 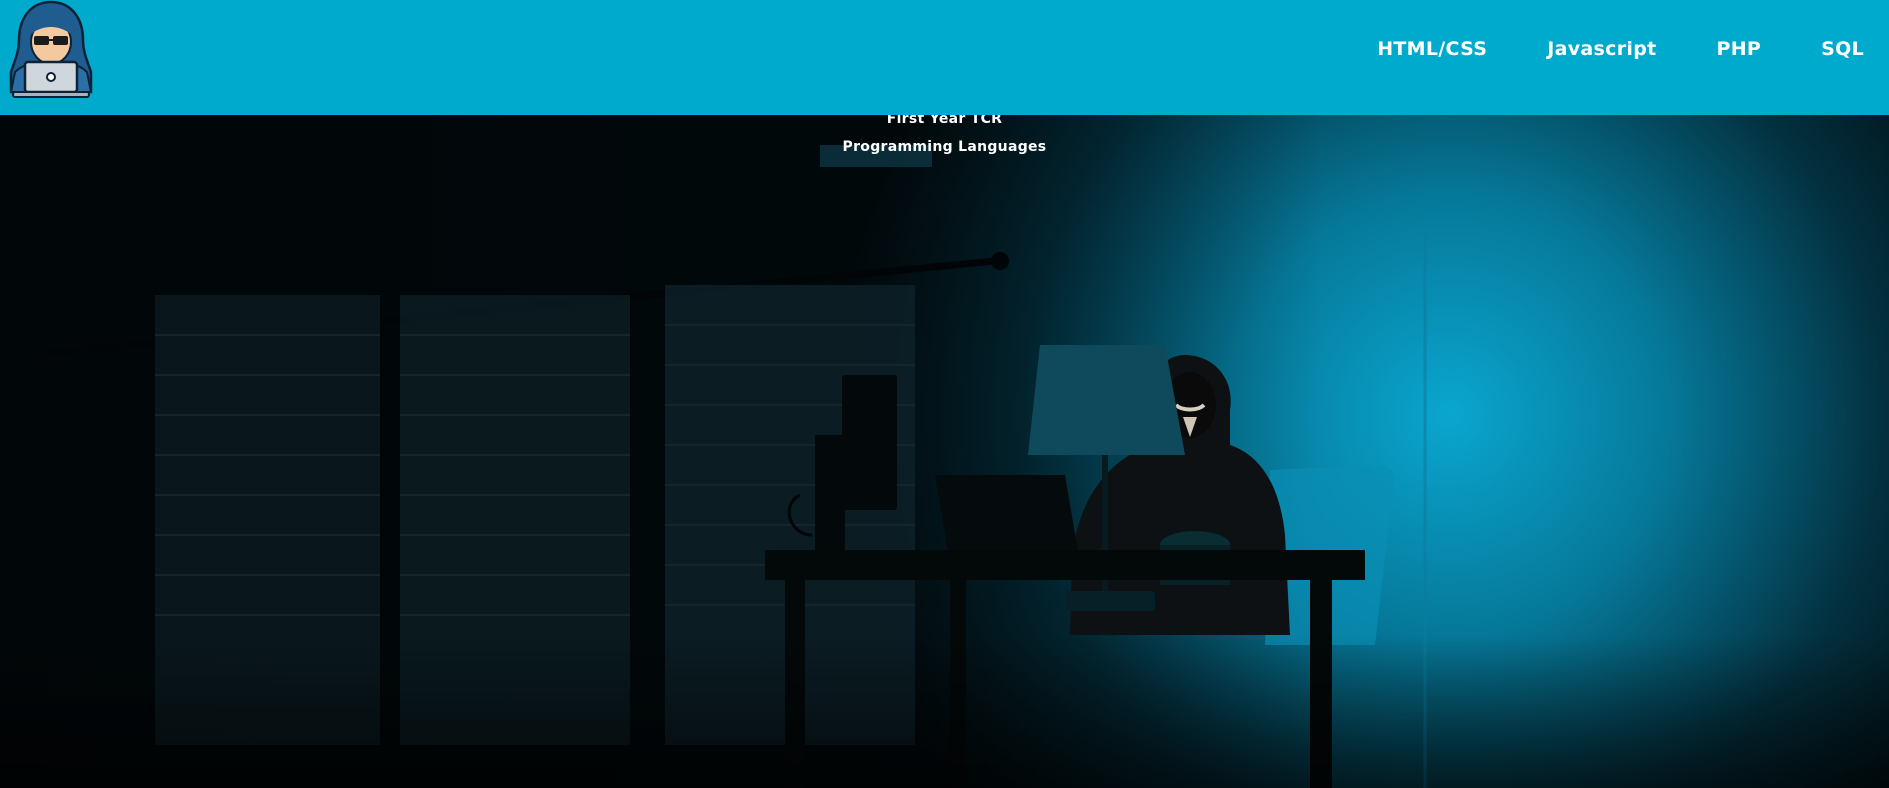 I want to click on hero-subtitle: Programming Languages, so click(x=944, y=147).